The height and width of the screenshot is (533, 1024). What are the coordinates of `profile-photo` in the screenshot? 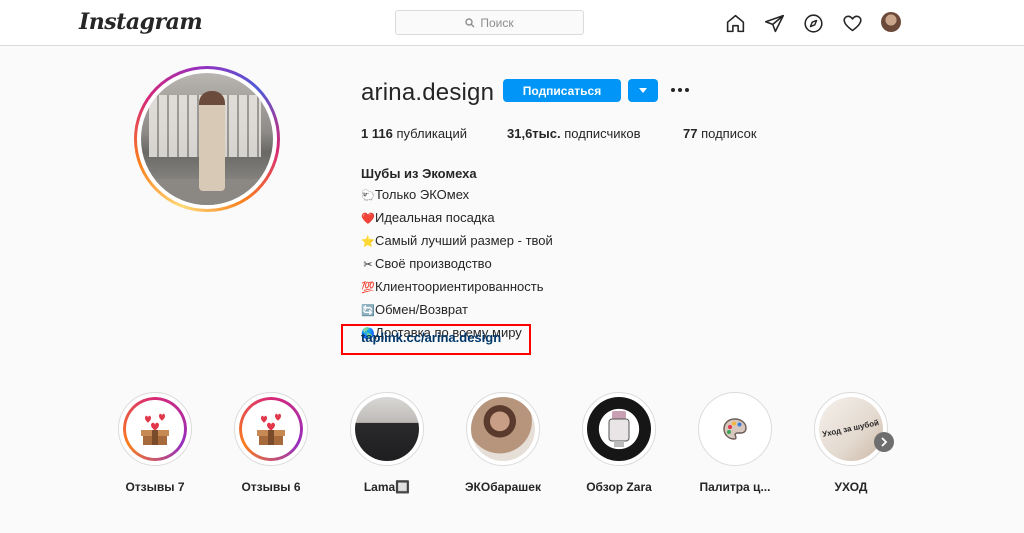 It's located at (207, 139).